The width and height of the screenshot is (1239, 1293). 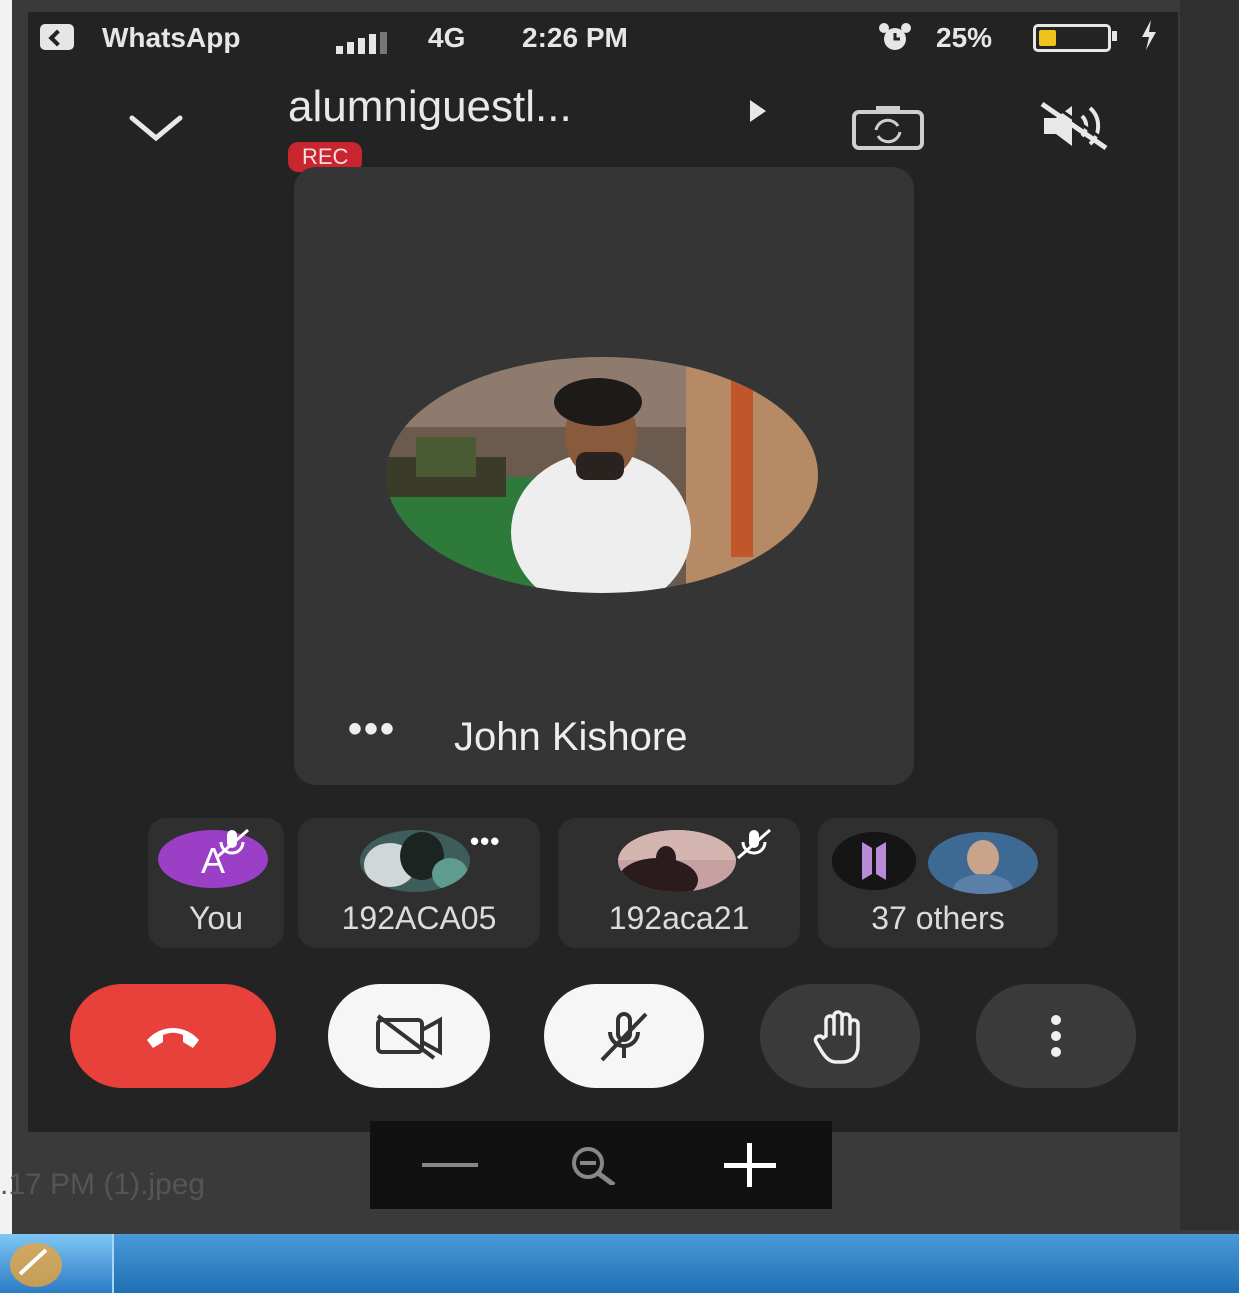 I want to click on participant-label: 37 others, so click(x=938, y=918).